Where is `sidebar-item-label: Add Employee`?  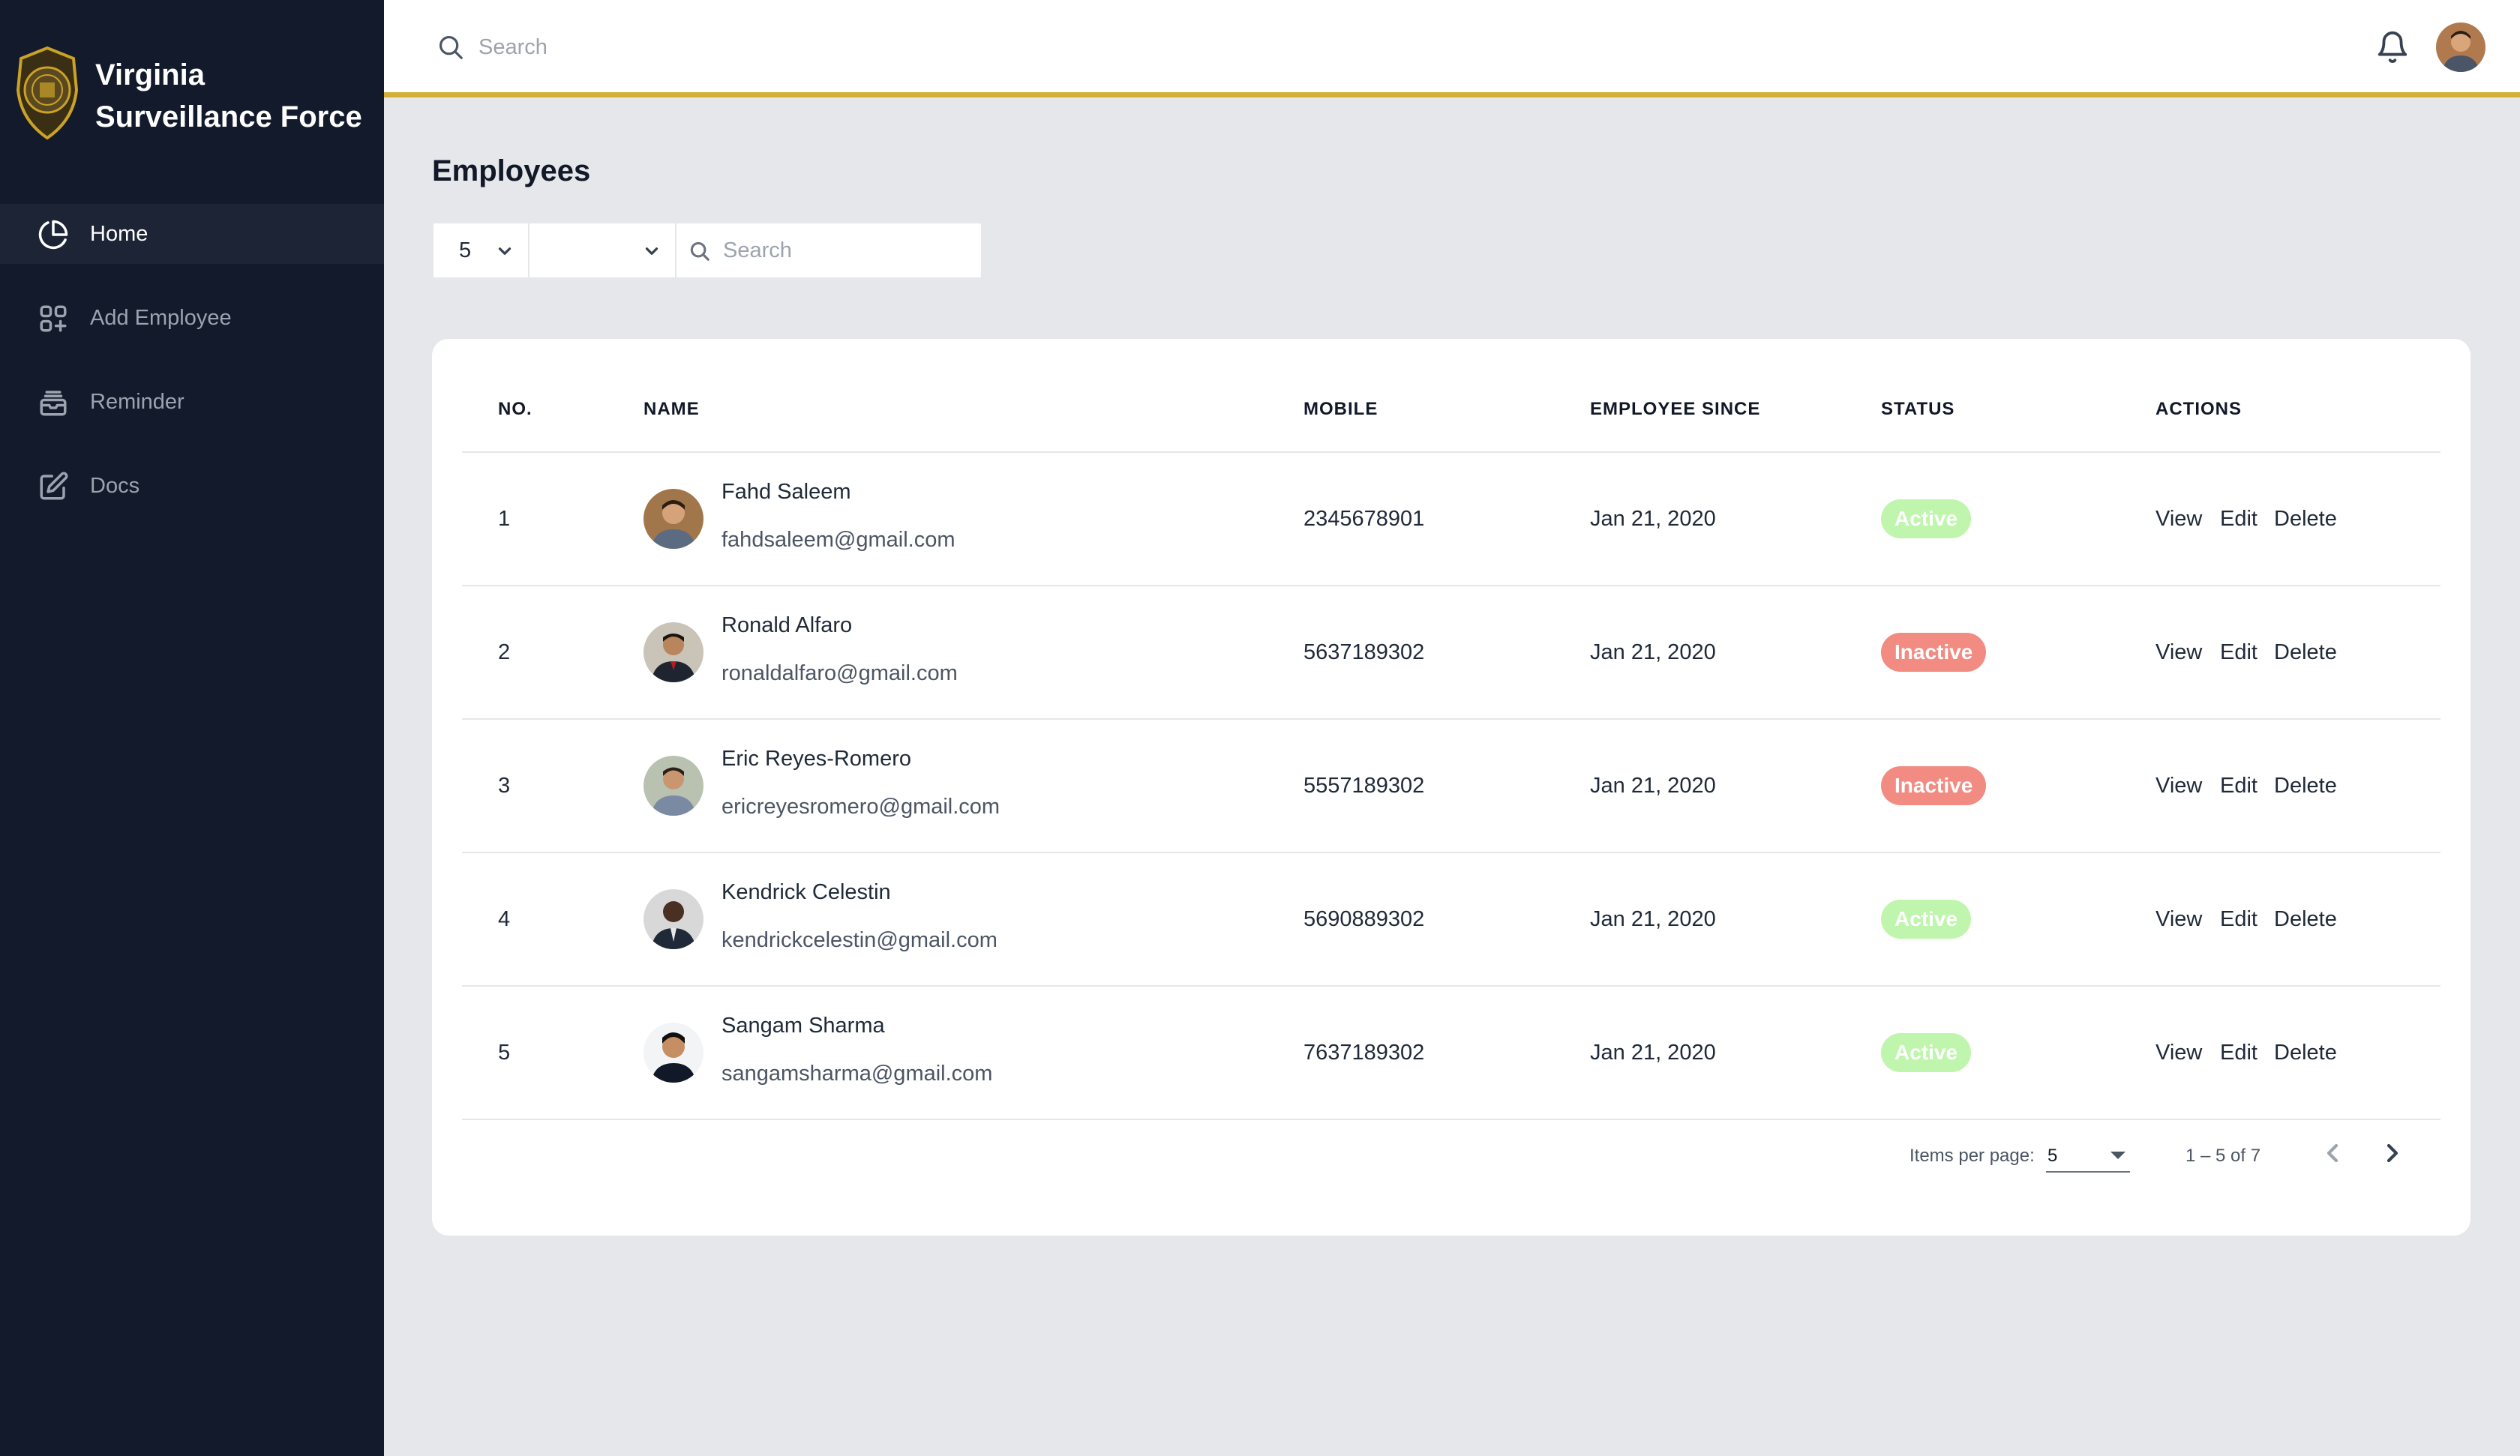
sidebar-item-label: Add Employee is located at coordinates (161, 317).